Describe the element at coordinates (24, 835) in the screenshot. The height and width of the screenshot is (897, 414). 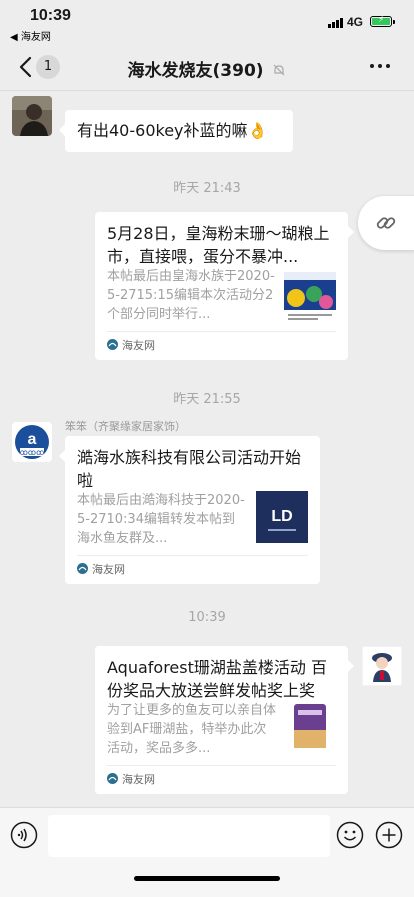
I see `voice-icon` at that location.